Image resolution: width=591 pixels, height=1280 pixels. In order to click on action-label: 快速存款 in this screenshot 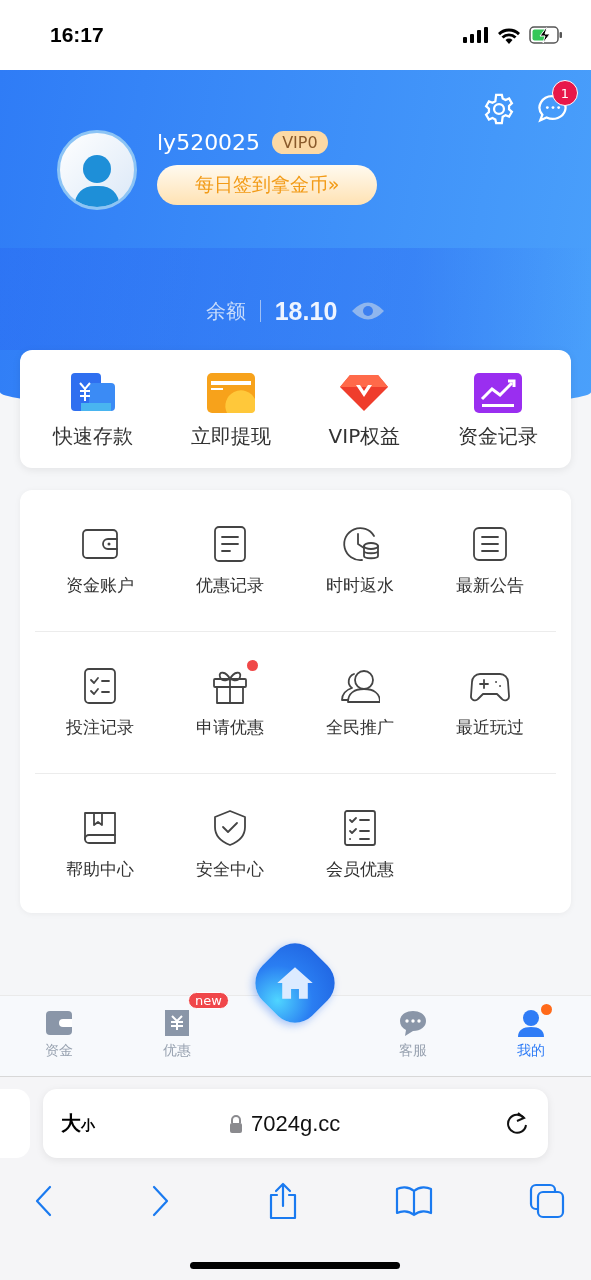, I will do `click(92, 436)`.